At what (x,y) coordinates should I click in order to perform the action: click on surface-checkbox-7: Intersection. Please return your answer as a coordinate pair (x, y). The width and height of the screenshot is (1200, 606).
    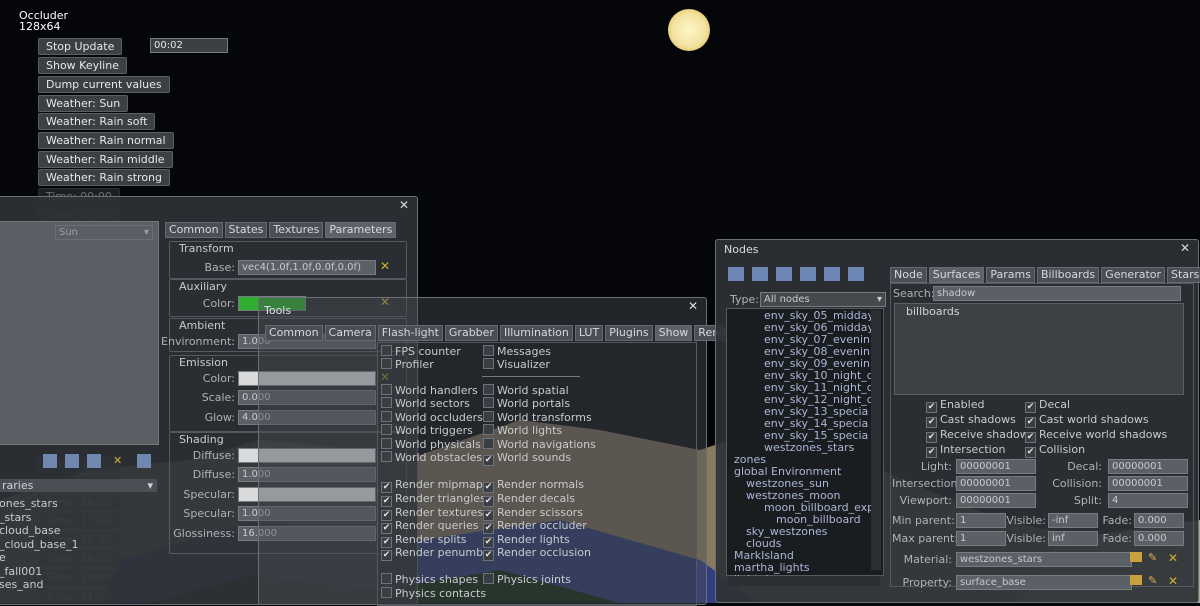
    Looking at the image, I should click on (965, 450).